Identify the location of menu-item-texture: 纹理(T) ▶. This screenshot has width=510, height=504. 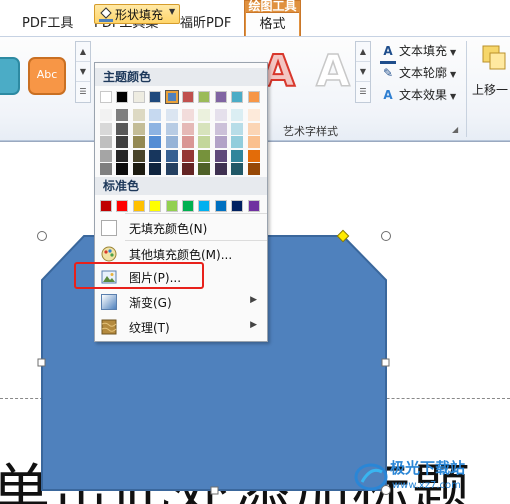
(181, 327).